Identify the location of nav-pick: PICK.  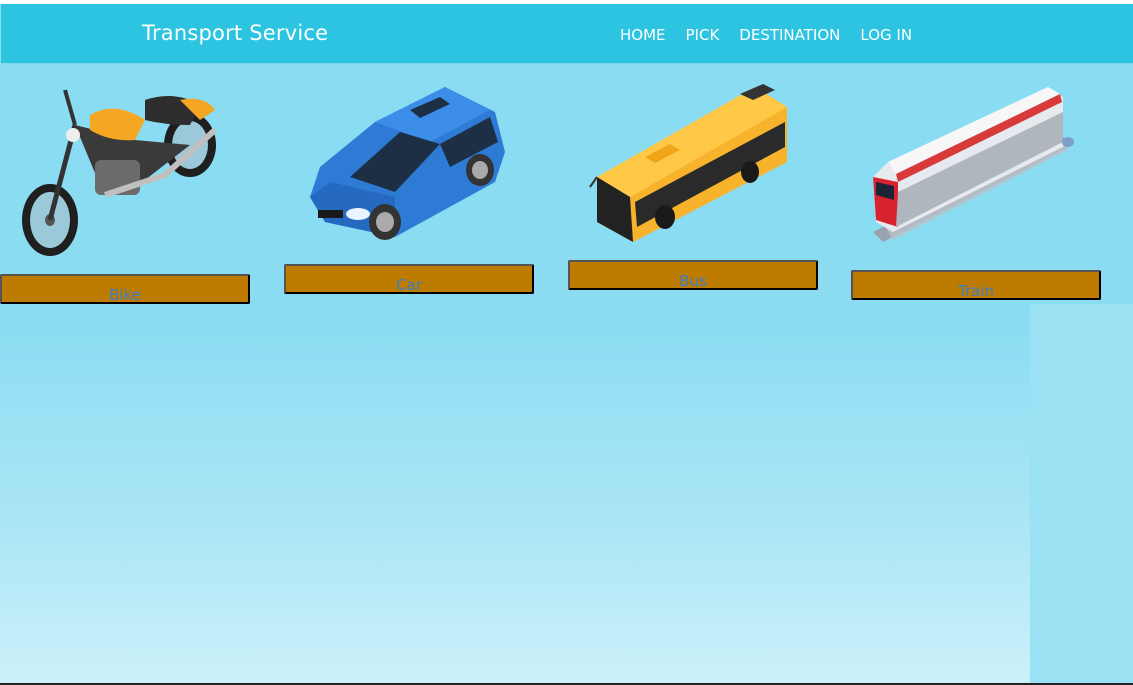
(703, 35).